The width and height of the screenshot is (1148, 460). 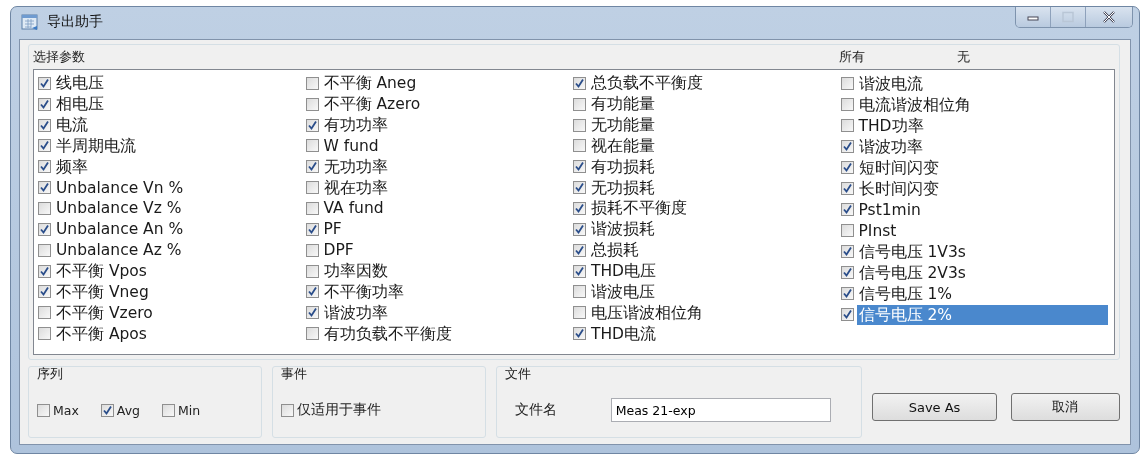 I want to click on select-all-link: 所有, so click(x=863, y=57).